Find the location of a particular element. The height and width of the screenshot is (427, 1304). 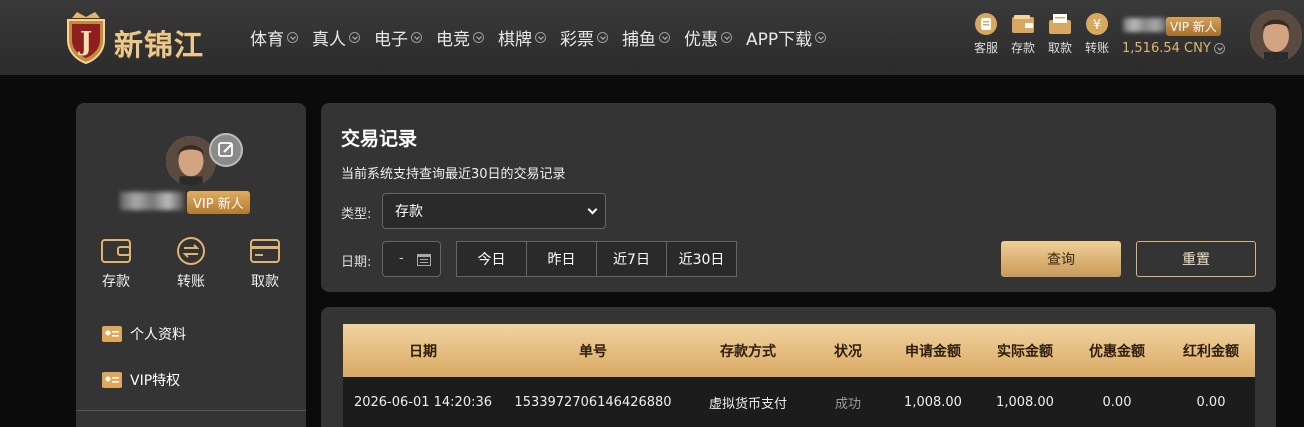

nav-item-lottery: 彩票 is located at coordinates (584, 37).